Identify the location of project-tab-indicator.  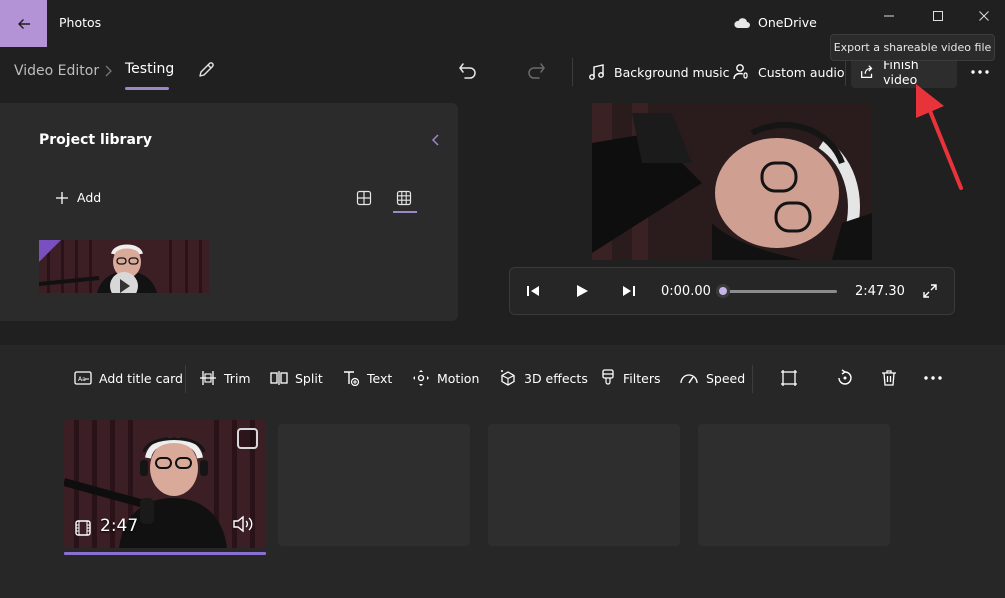
(147, 88).